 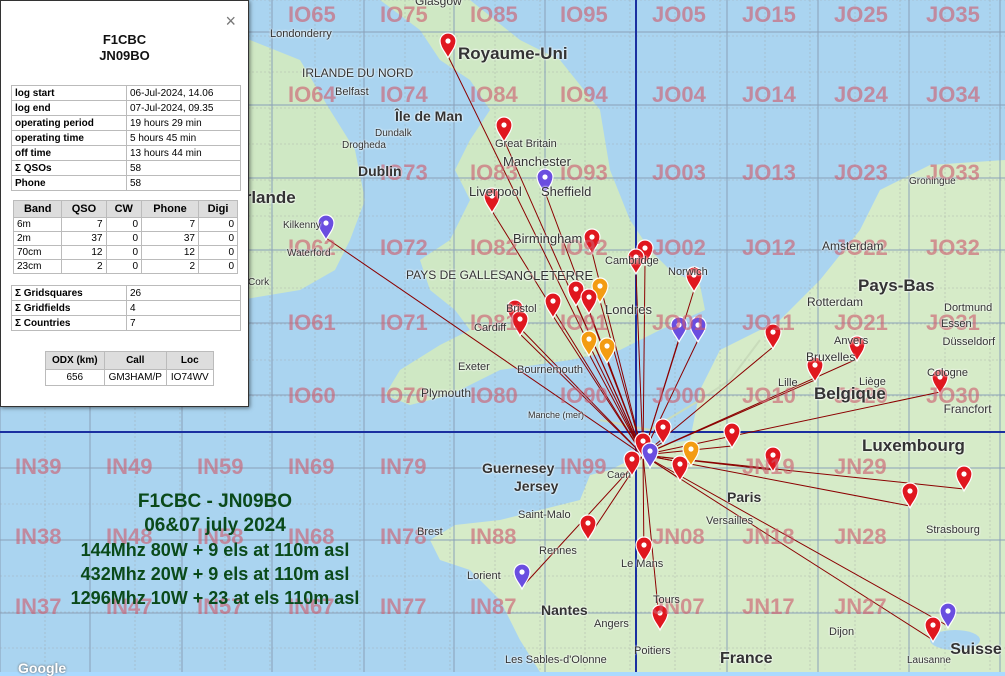 What do you see at coordinates (183, 153) in the screenshot?
I see `summary-value: 13 hours 44 min` at bounding box center [183, 153].